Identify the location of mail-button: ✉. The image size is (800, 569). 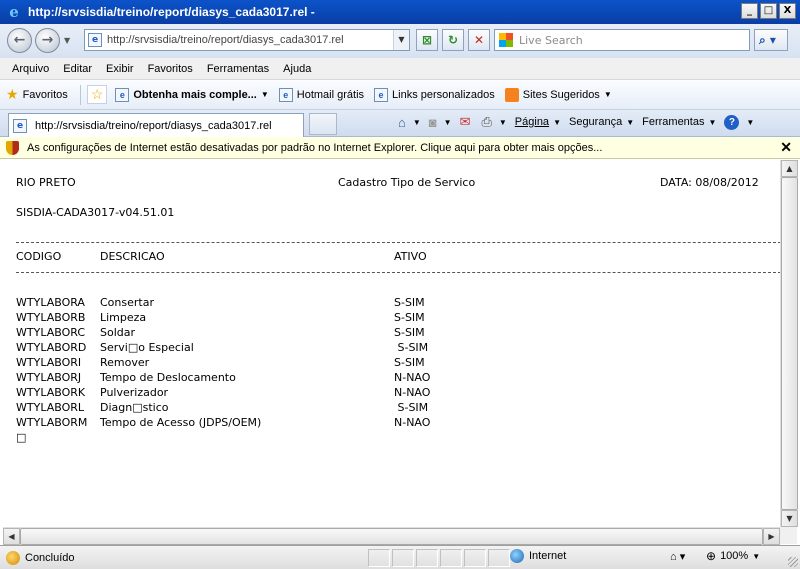
(467, 122).